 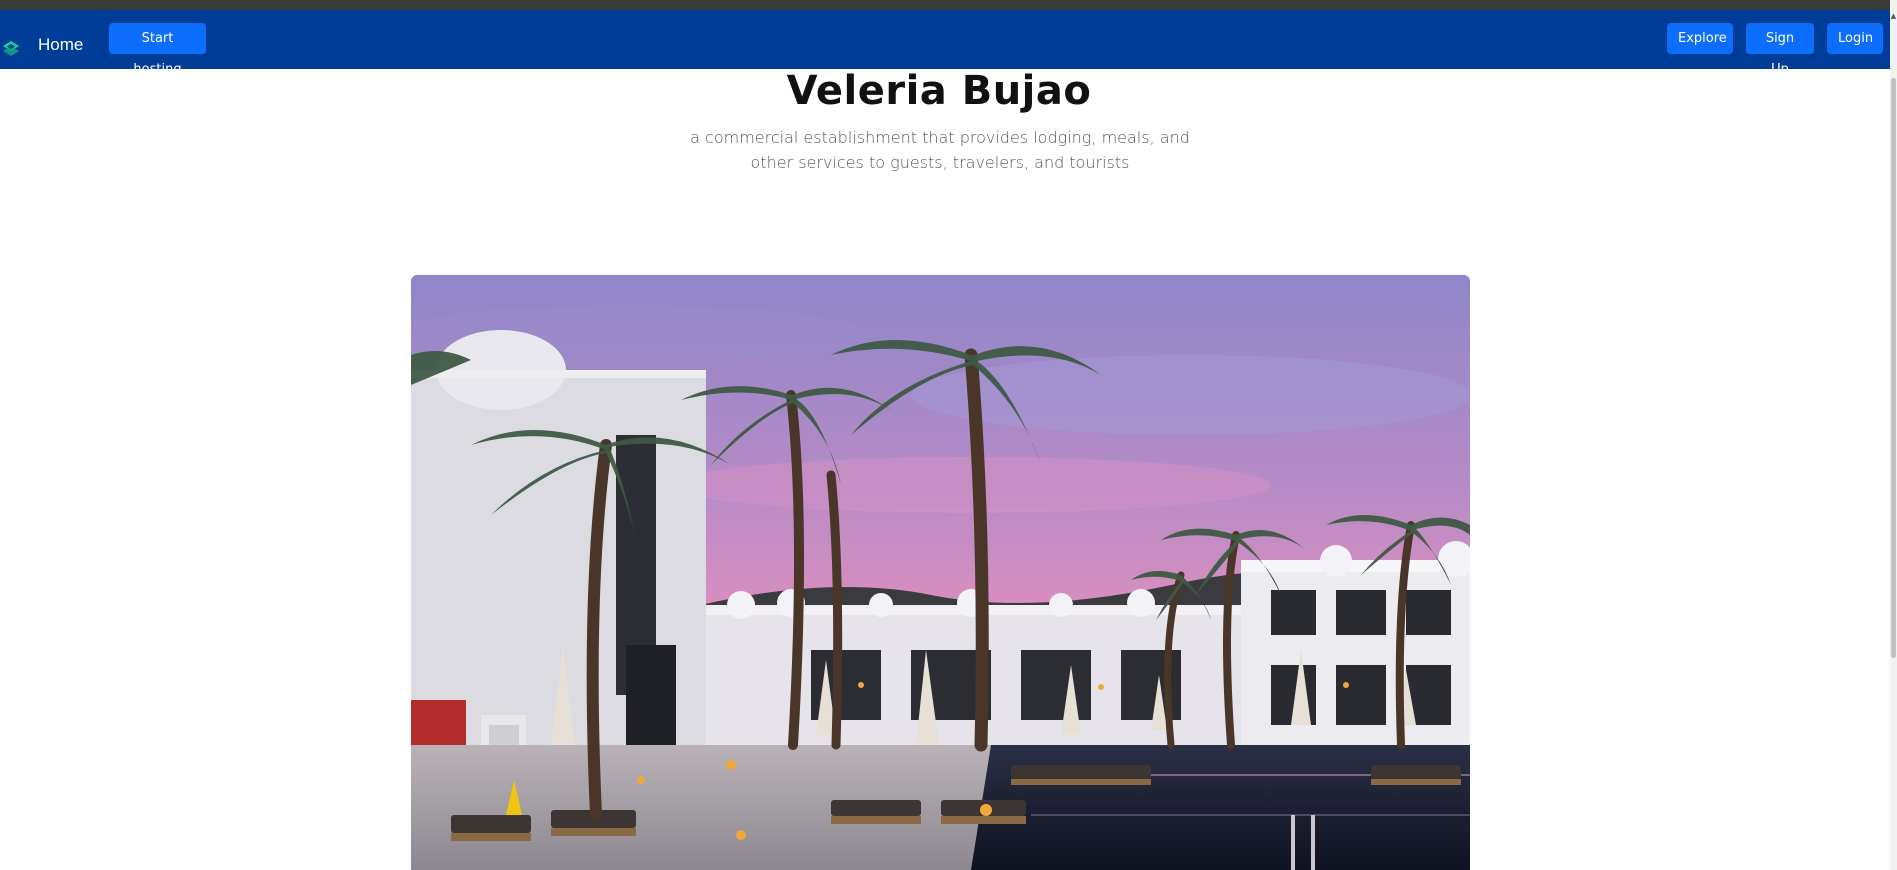 What do you see at coordinates (1893, 368) in the screenshot?
I see `scrollbar-thumb` at bounding box center [1893, 368].